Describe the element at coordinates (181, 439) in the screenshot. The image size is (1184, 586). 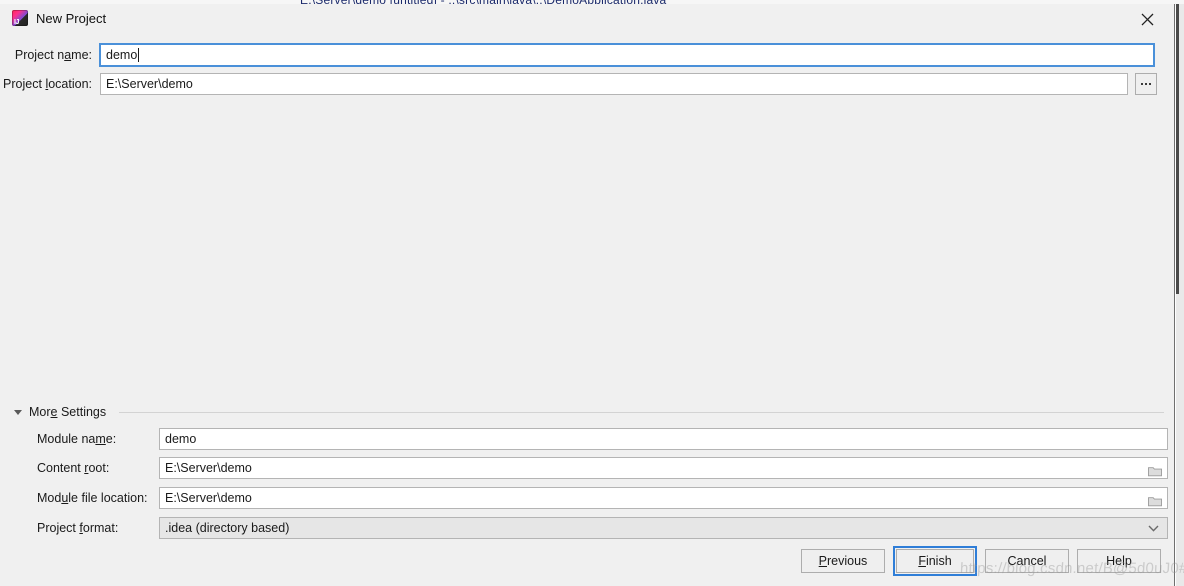
I see `module-name-value: demo` at that location.